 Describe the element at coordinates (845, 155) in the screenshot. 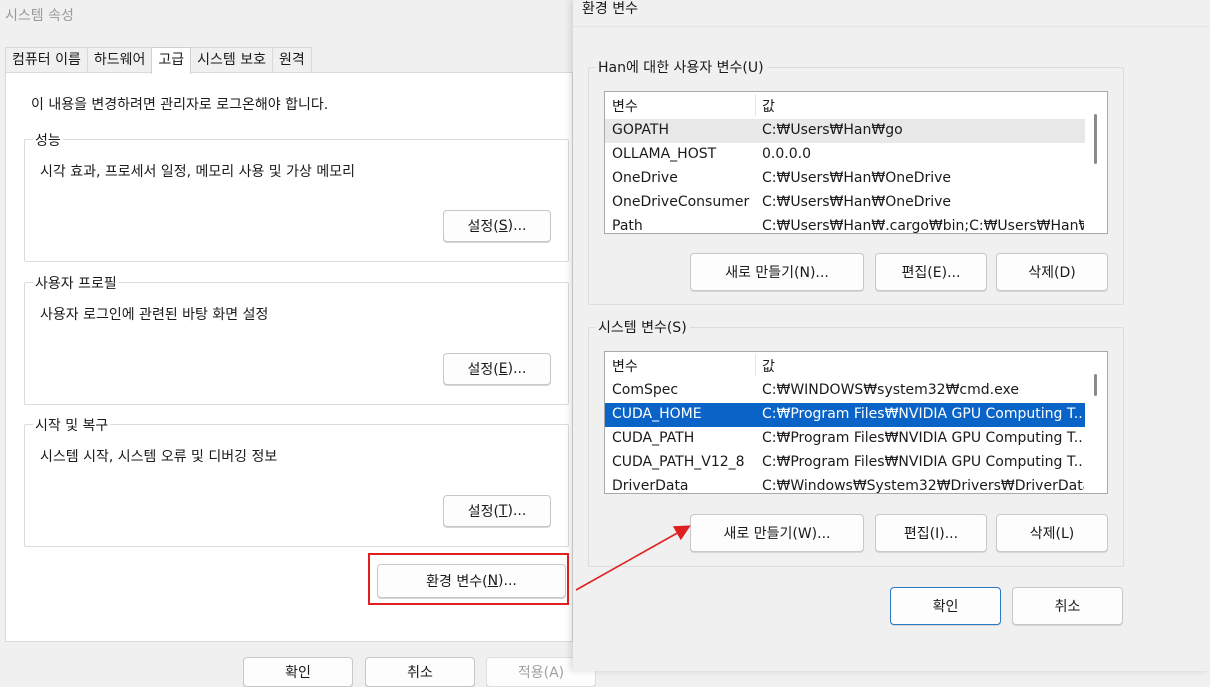

I see `list-item: OLLAMA_HOST 0.0.0.0` at that location.